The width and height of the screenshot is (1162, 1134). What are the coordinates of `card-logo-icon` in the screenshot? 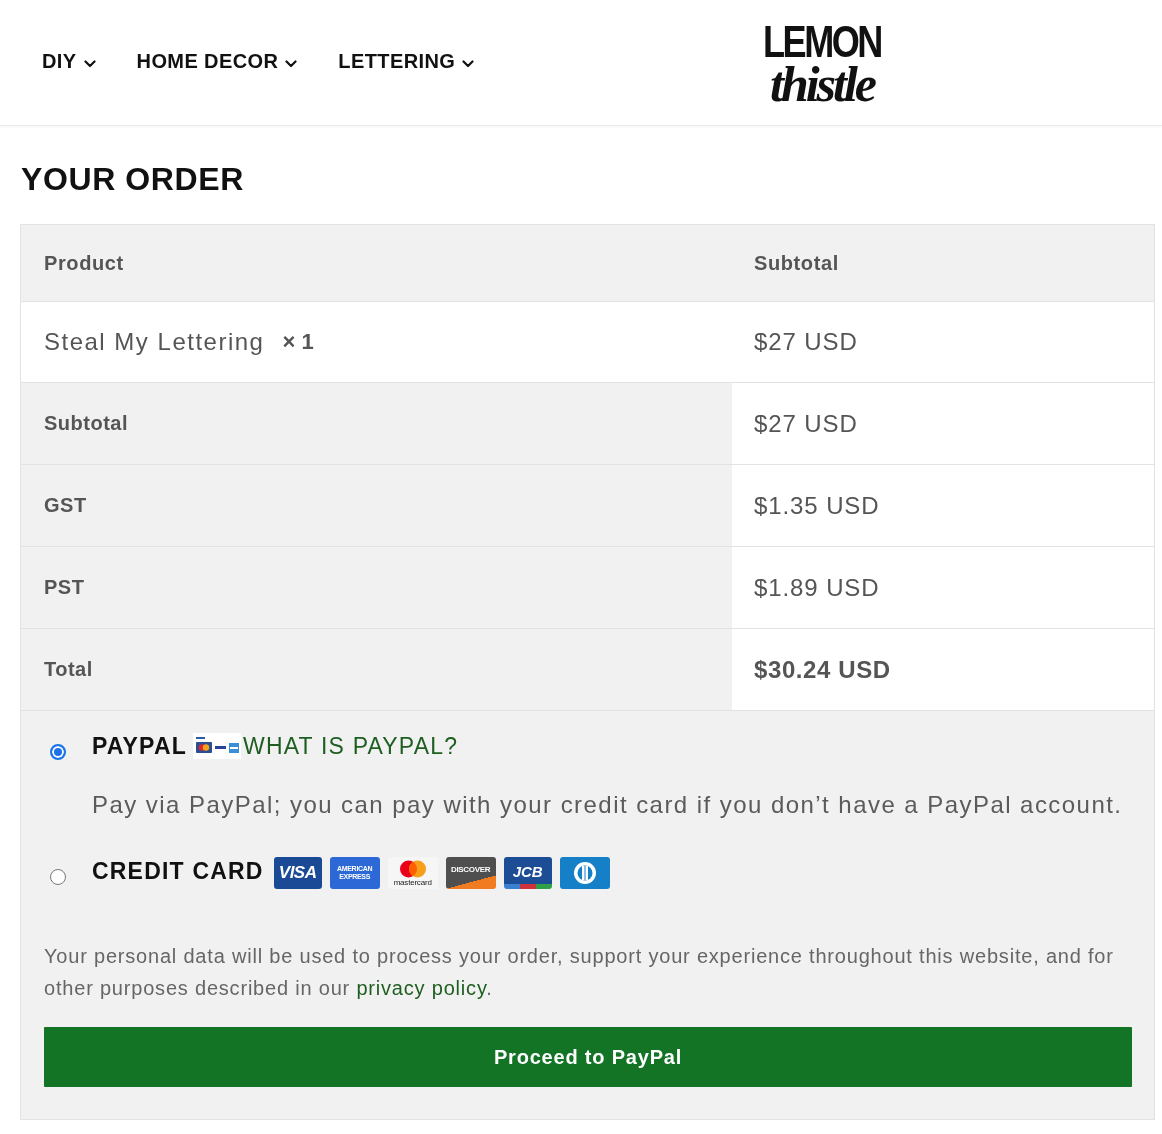 It's located at (584, 873).